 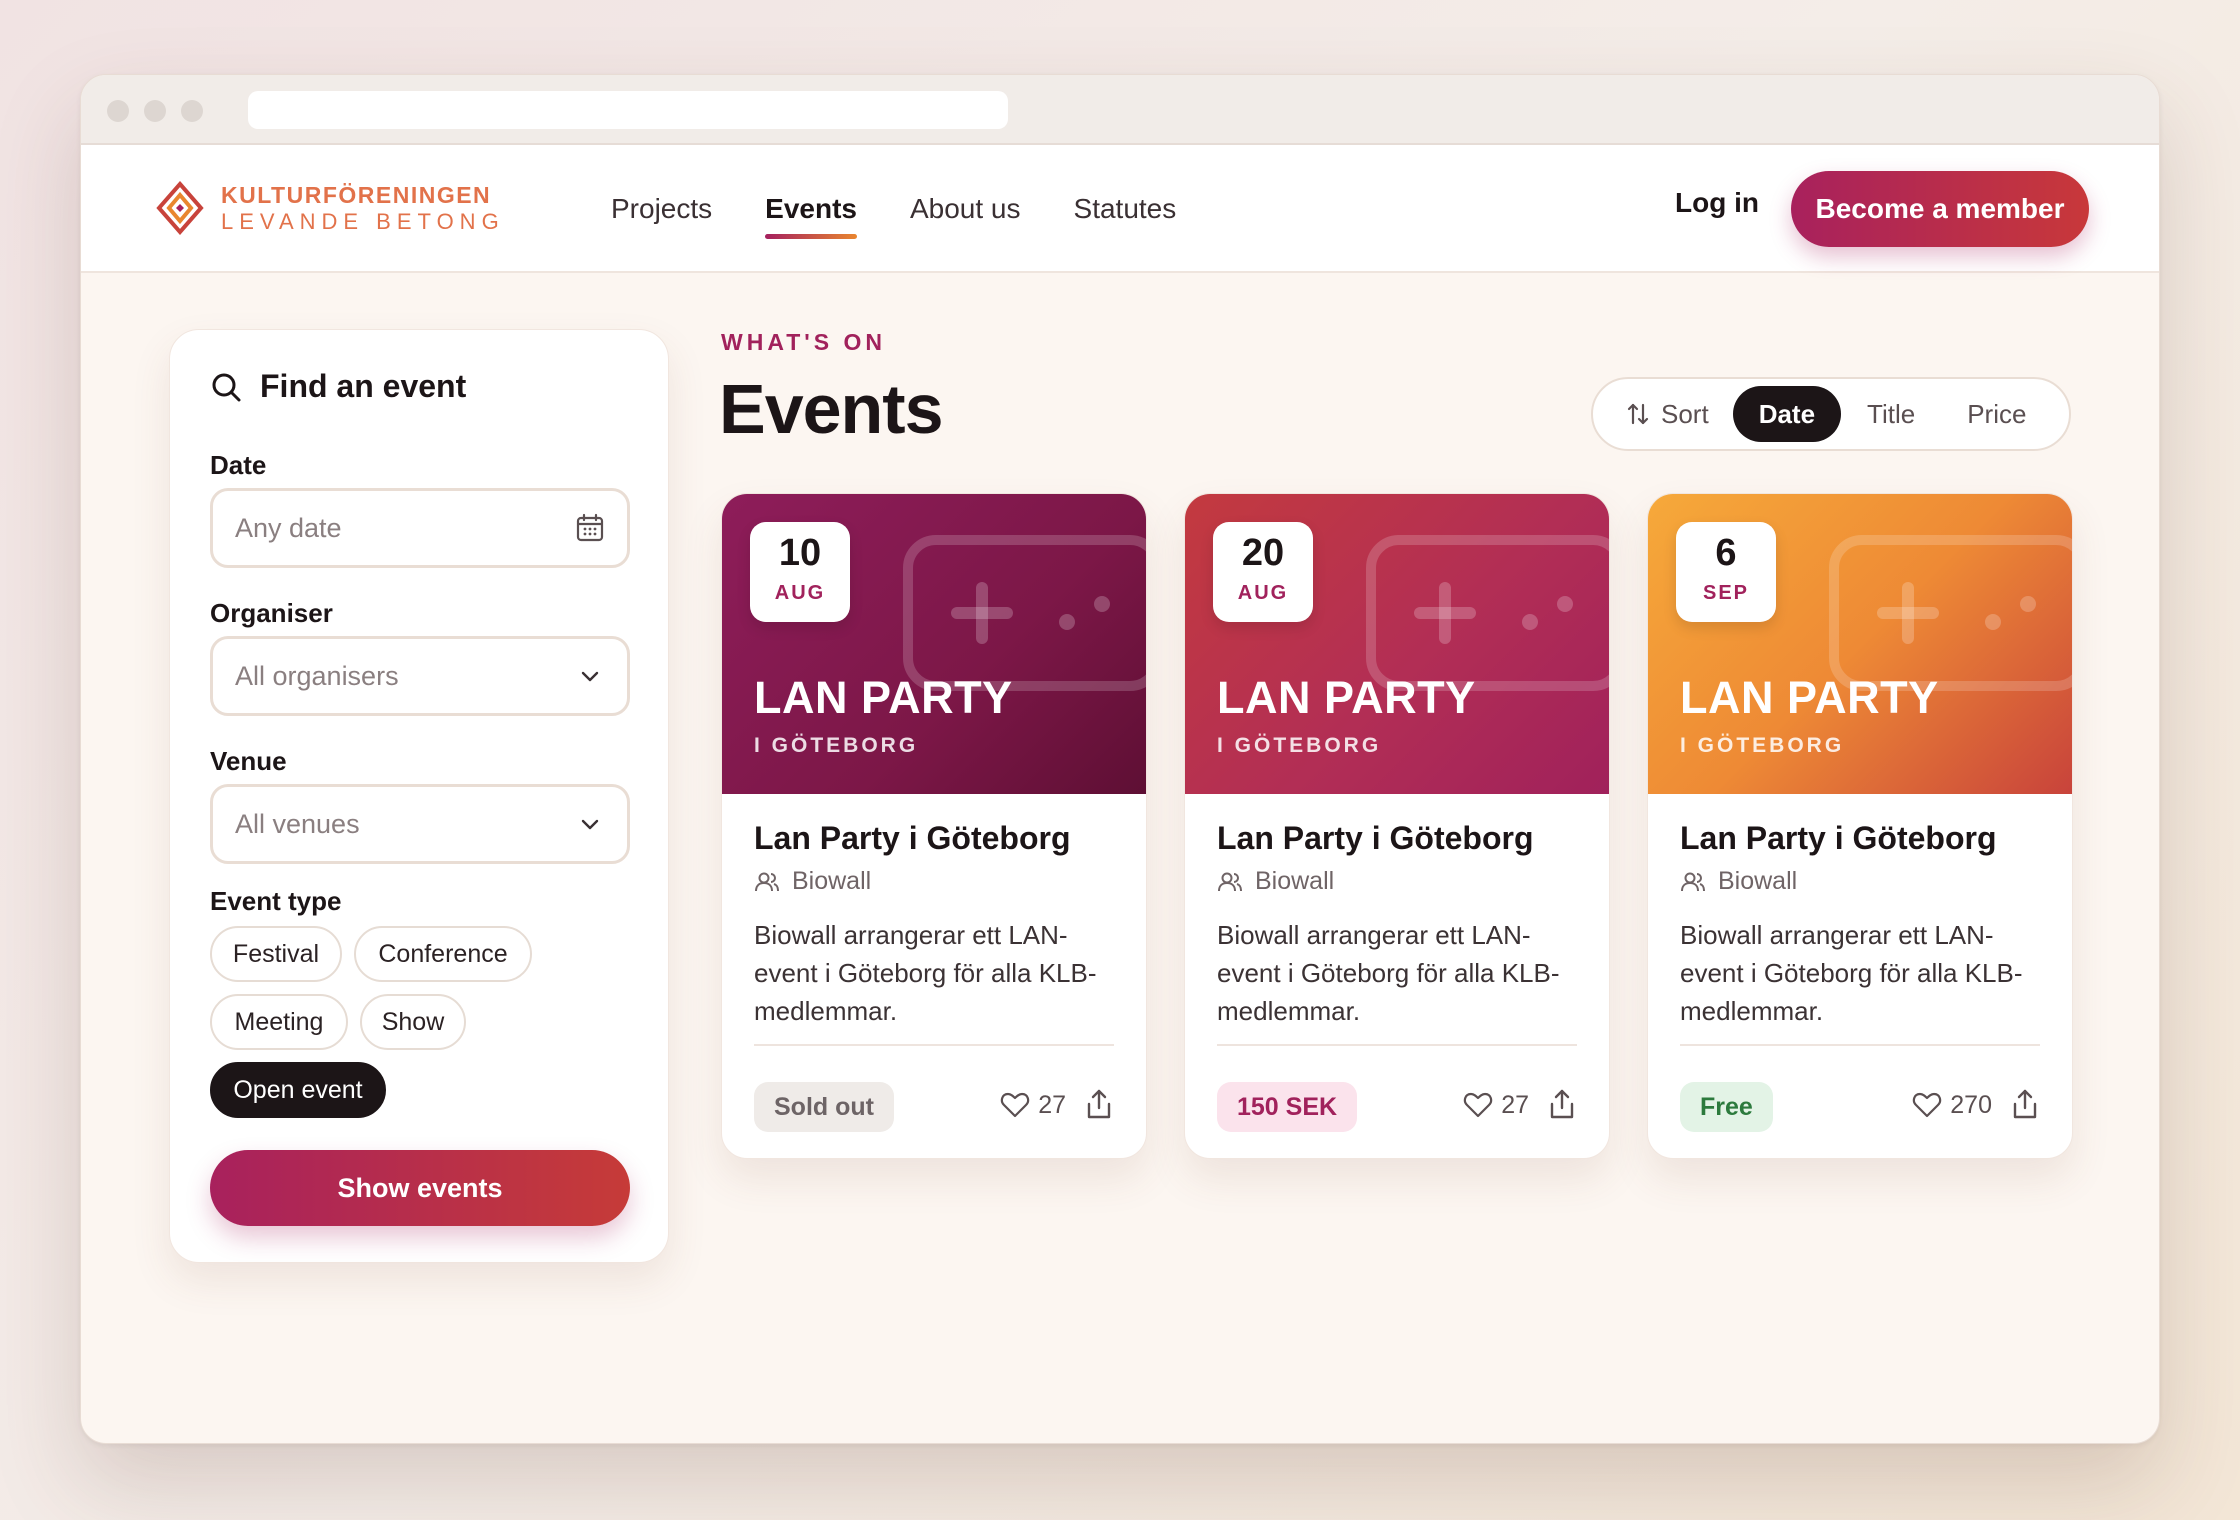 What do you see at coordinates (118, 111) in the screenshot?
I see `window-close-dot` at bounding box center [118, 111].